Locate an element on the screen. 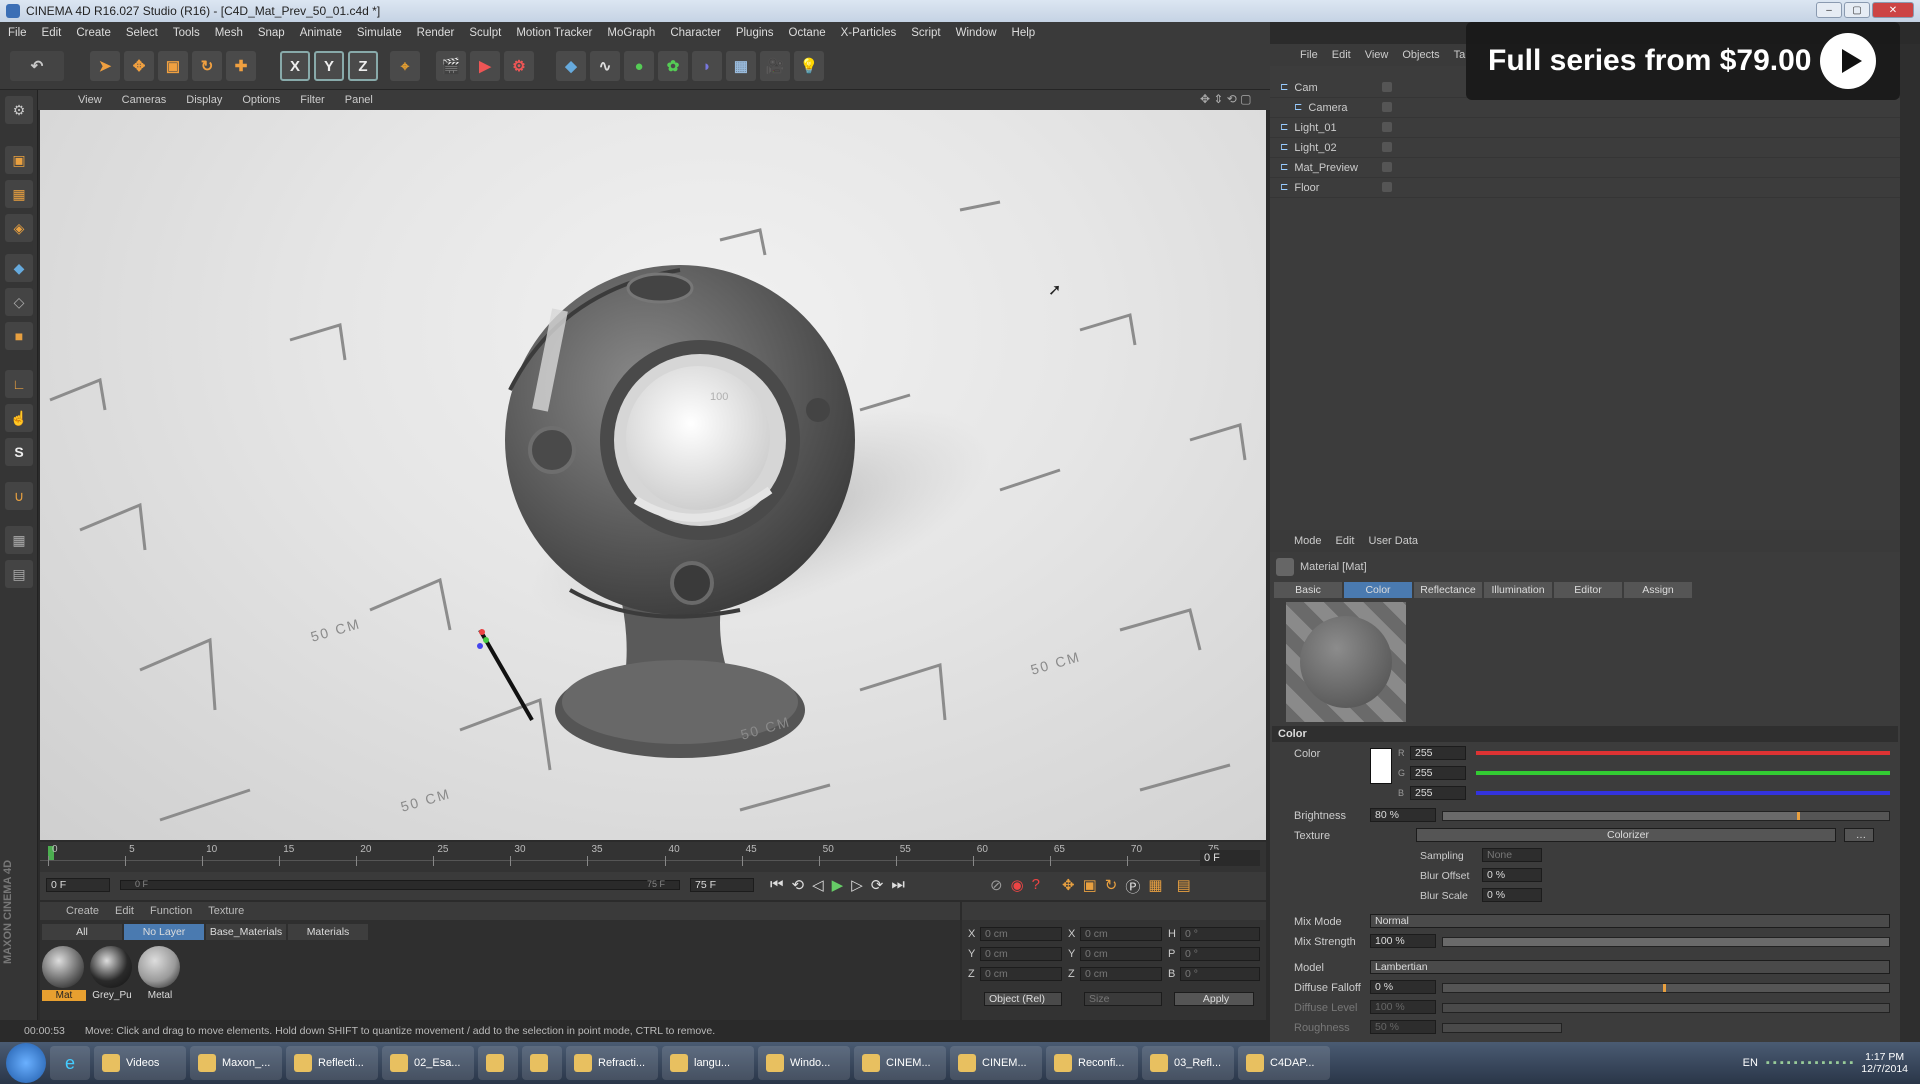 This screenshot has width=1920, height=1084. material-swatch: Mat is located at coordinates (64, 973).